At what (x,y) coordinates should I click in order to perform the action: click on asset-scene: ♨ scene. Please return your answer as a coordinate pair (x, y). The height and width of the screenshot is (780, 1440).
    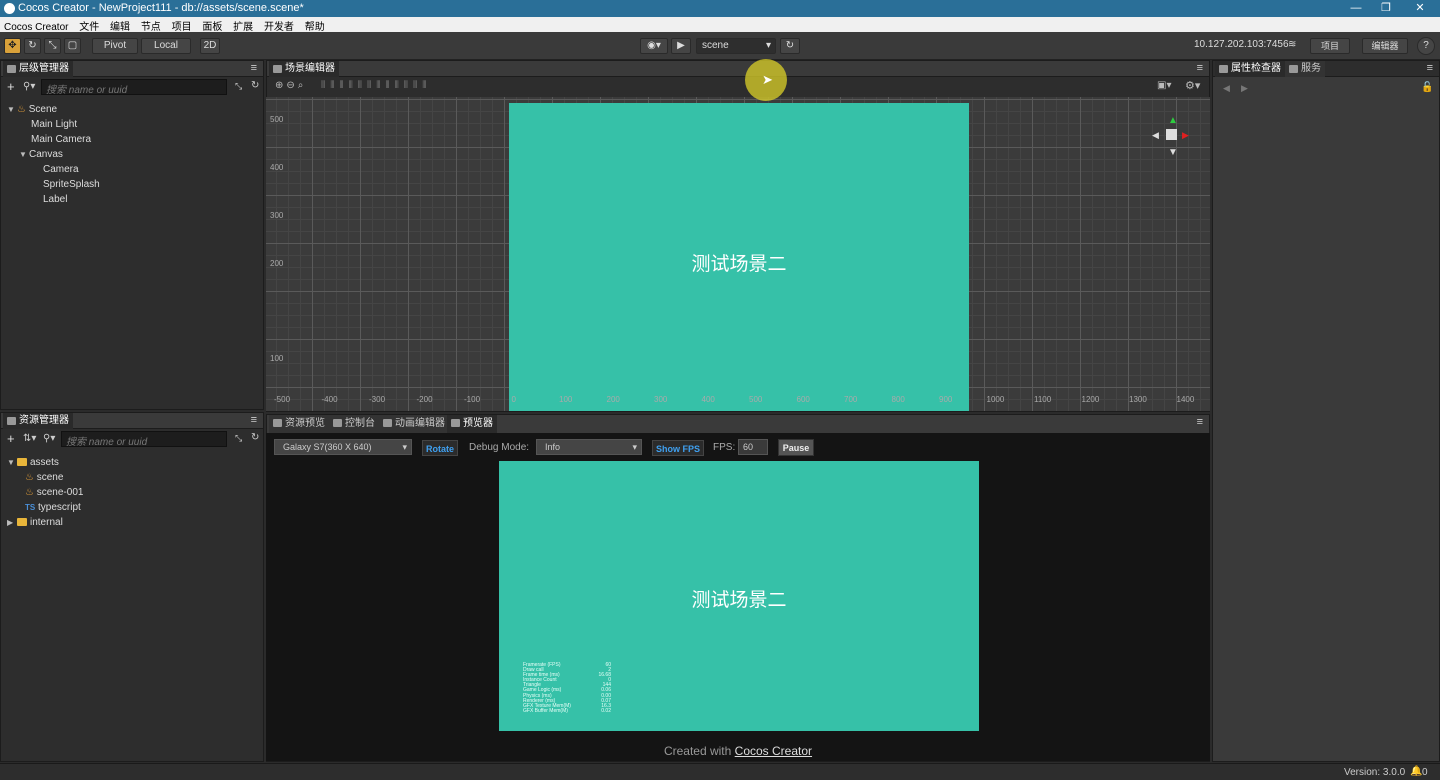
    Looking at the image, I should click on (44, 477).